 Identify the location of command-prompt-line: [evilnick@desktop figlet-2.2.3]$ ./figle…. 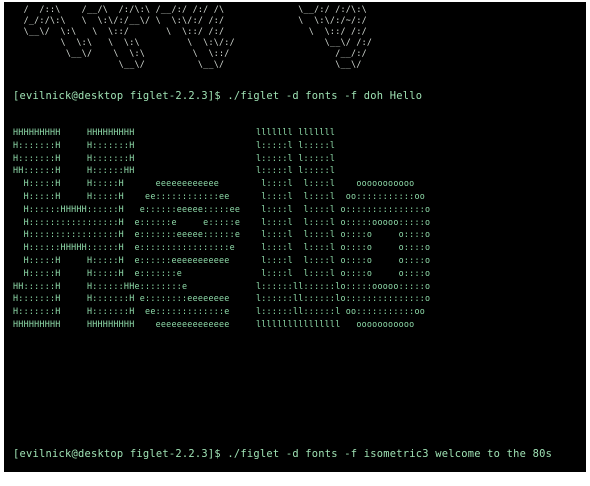
(218, 96).